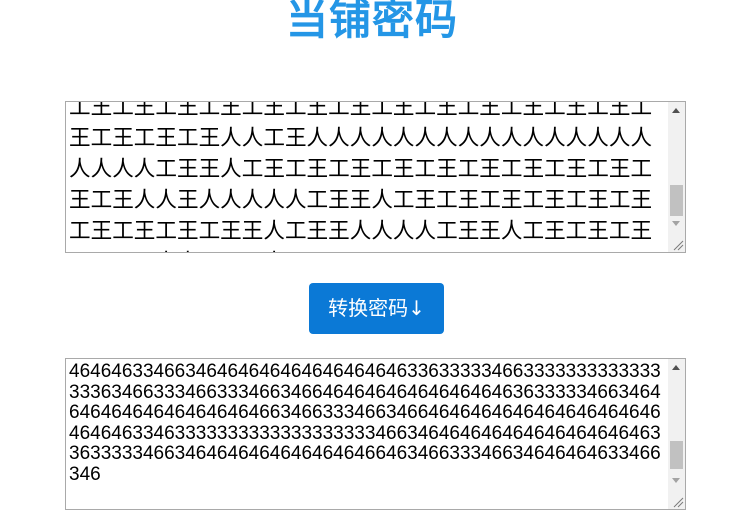 This screenshot has width=744, height=518. What do you see at coordinates (676, 425) in the screenshot?
I see `output-scrollbar` at bounding box center [676, 425].